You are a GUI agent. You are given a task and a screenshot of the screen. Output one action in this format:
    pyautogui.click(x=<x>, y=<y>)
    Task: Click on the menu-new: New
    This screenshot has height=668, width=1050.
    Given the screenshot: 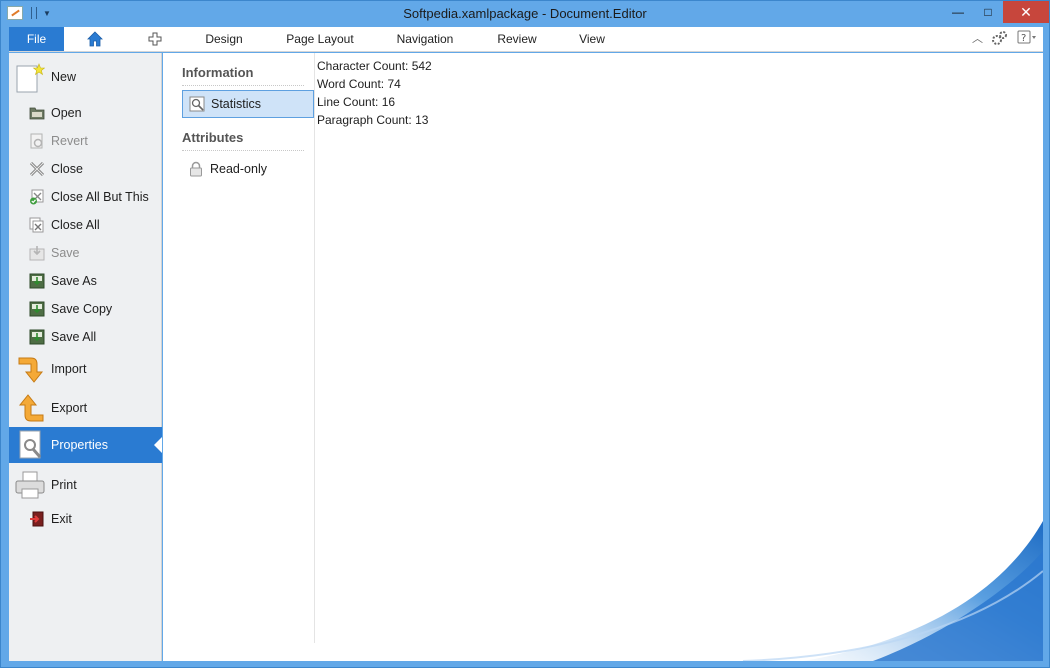 What is the action you would take?
    pyautogui.click(x=85, y=77)
    